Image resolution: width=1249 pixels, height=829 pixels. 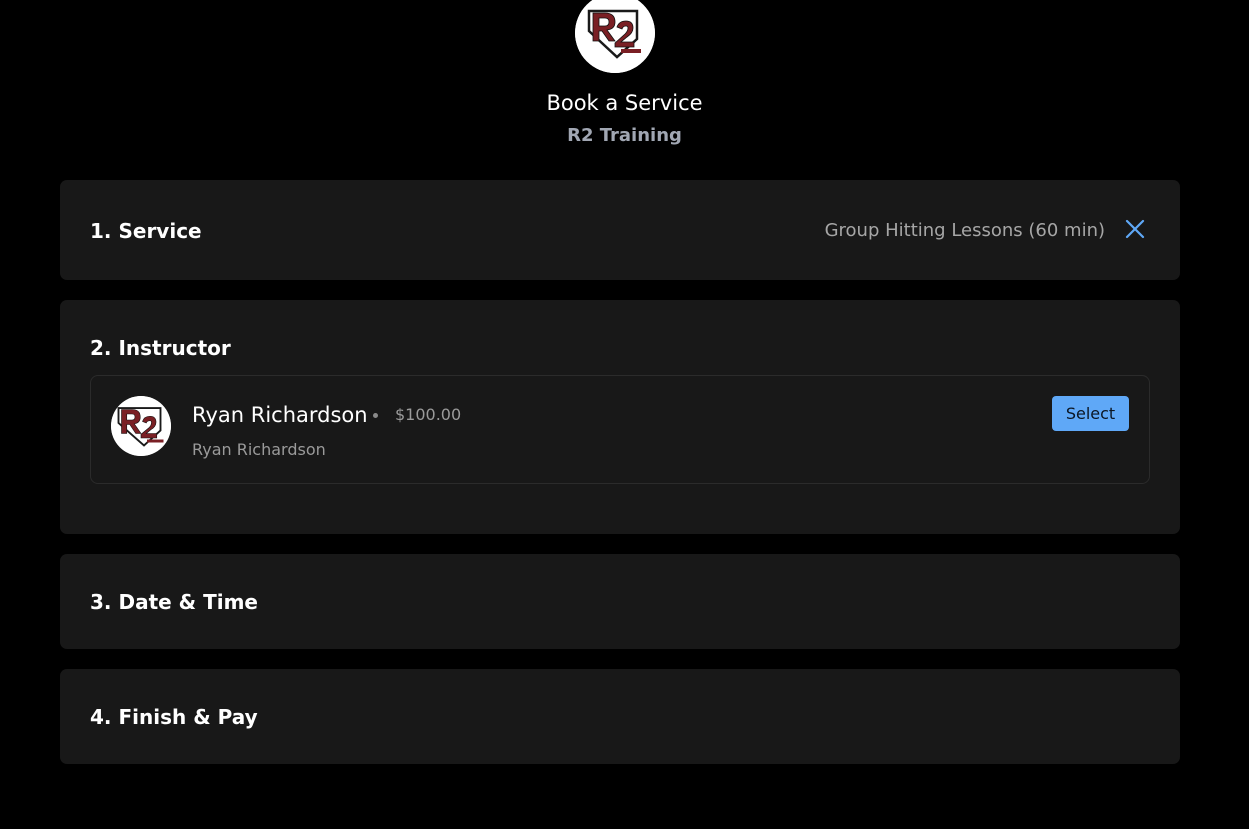 I want to click on dot-separator, so click(x=375, y=415).